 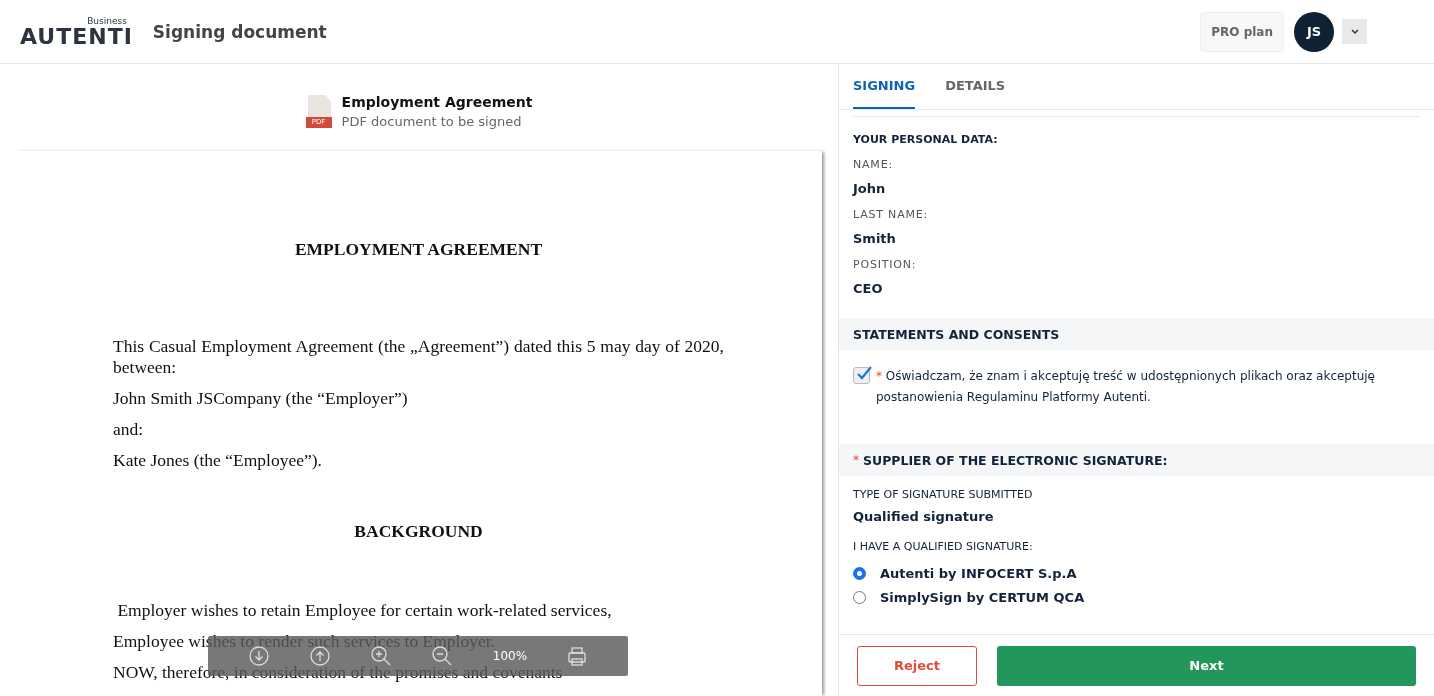 I want to click on field-label: I HAVE A QUALIFIED SIGNATURE:, so click(x=943, y=546).